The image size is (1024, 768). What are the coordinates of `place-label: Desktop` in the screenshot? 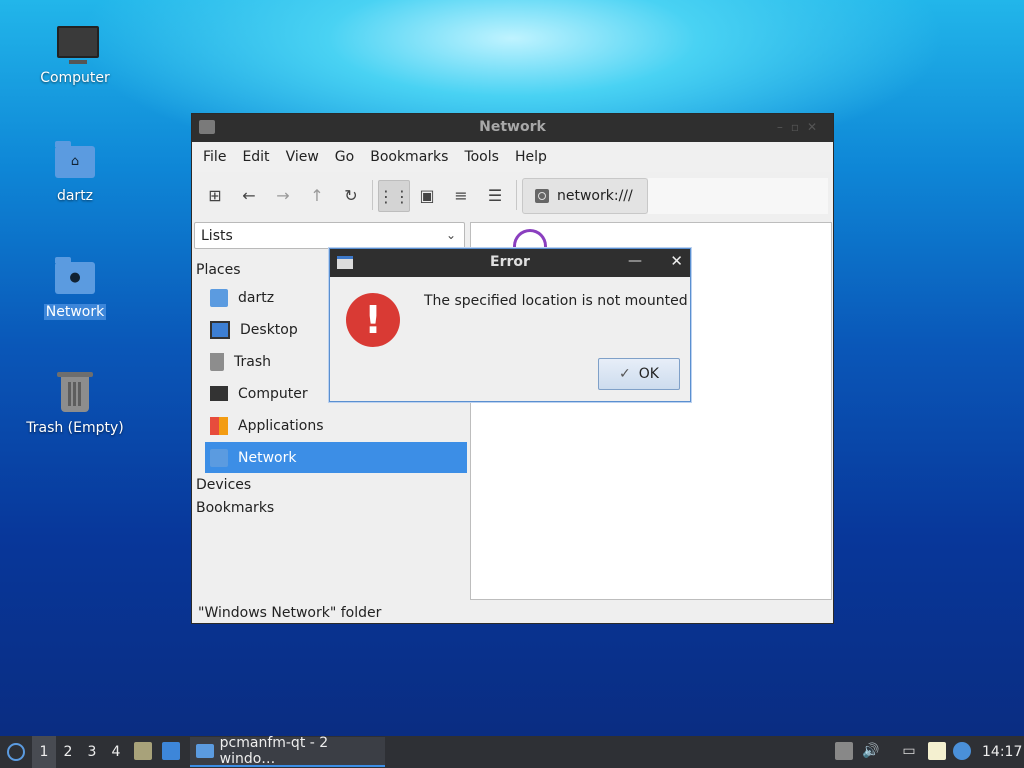 It's located at (269, 329).